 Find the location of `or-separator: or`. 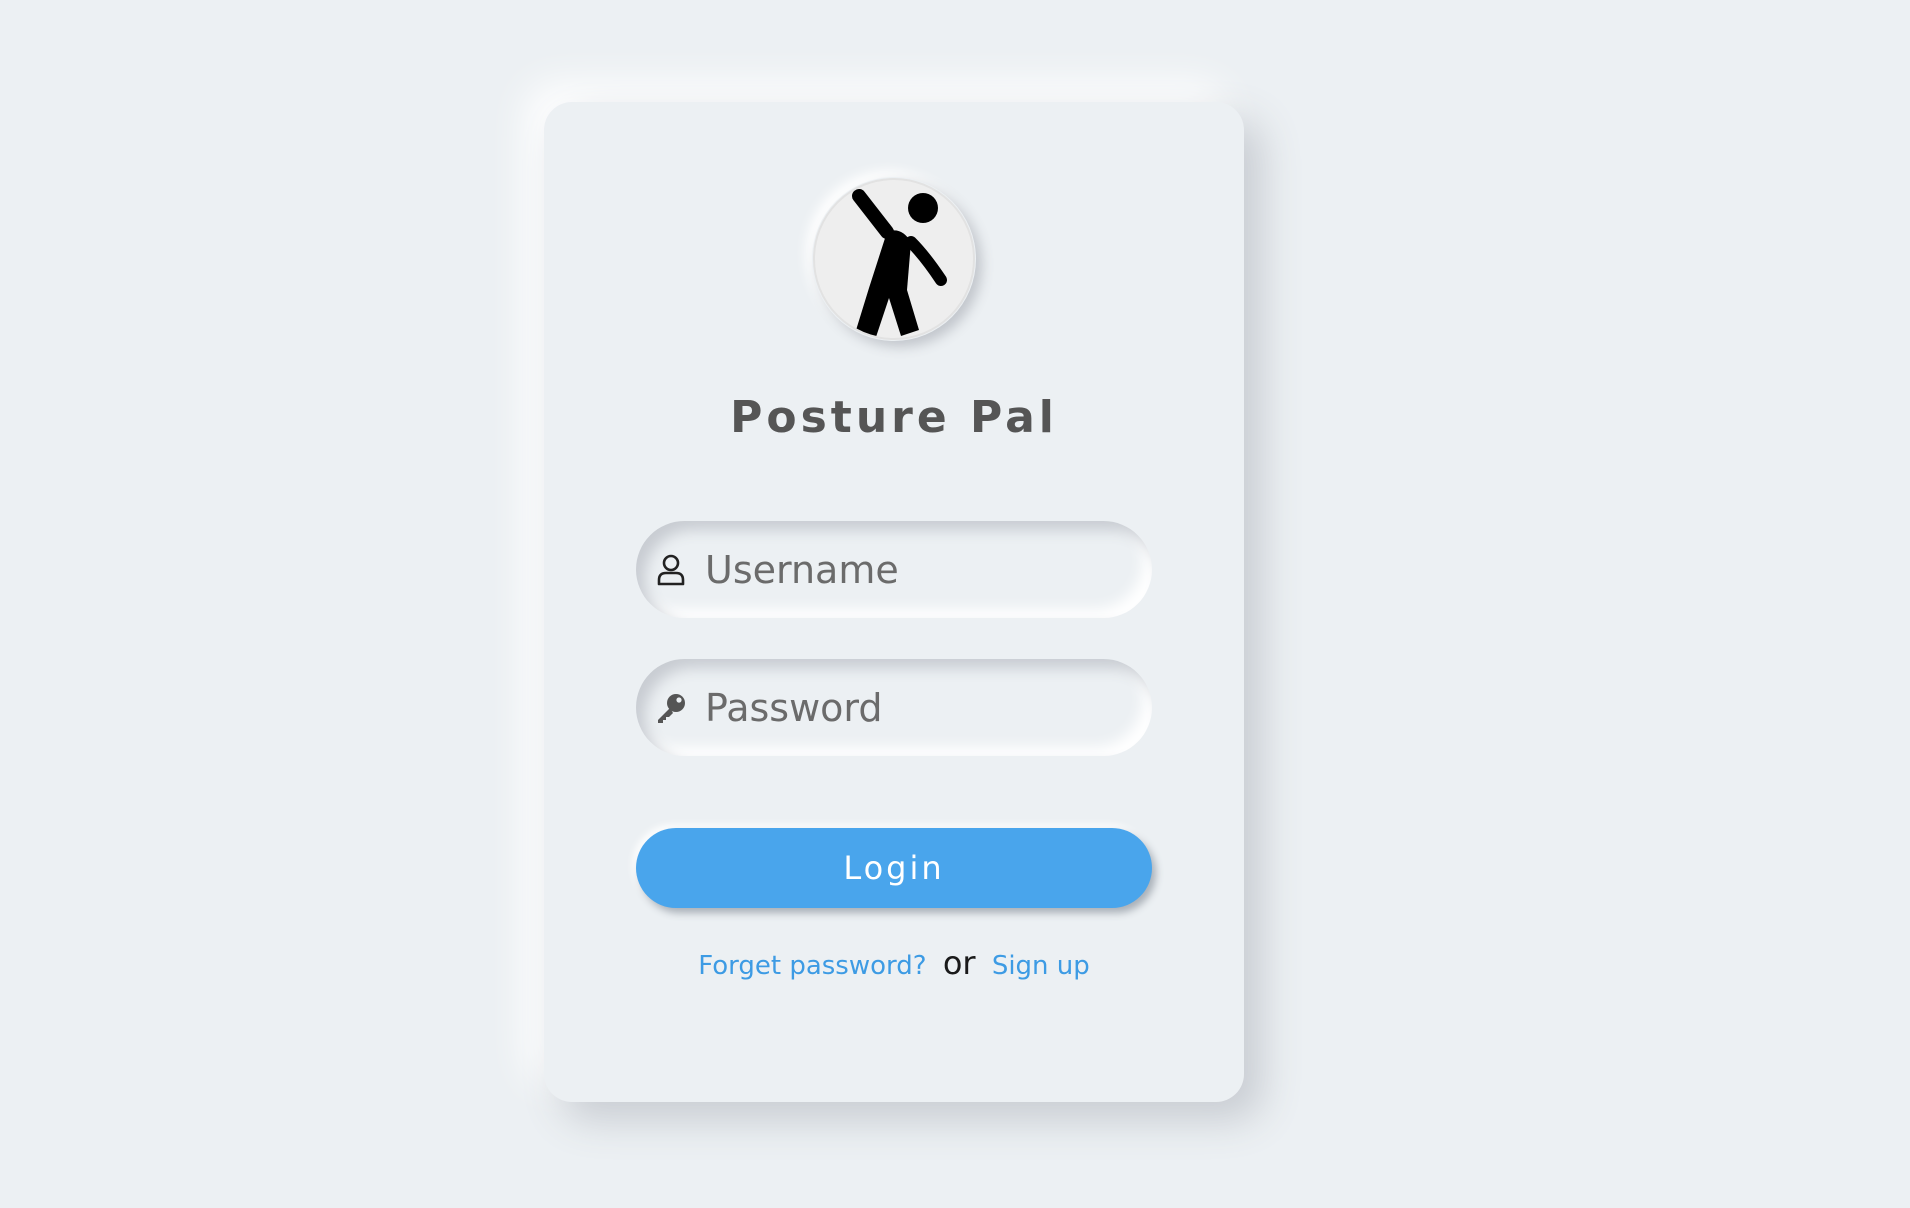

or-separator: or is located at coordinates (959, 963).